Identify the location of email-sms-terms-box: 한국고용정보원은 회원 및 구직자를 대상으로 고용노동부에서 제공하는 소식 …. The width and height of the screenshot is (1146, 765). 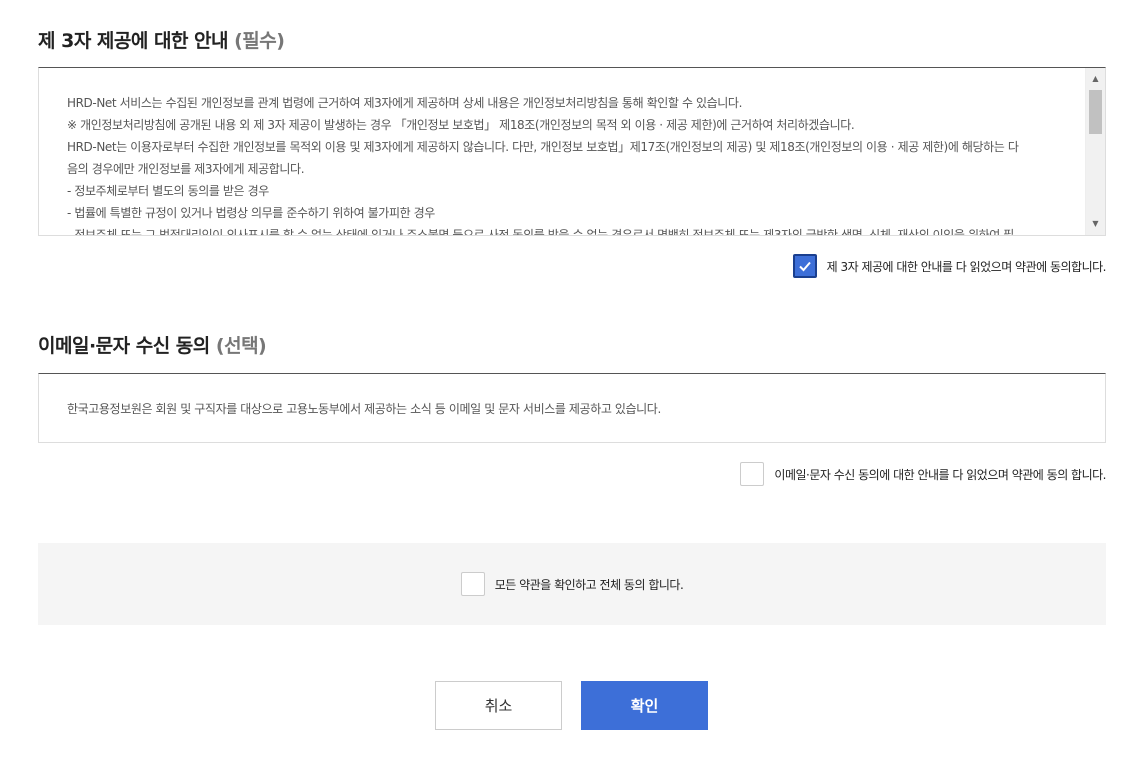
(572, 408).